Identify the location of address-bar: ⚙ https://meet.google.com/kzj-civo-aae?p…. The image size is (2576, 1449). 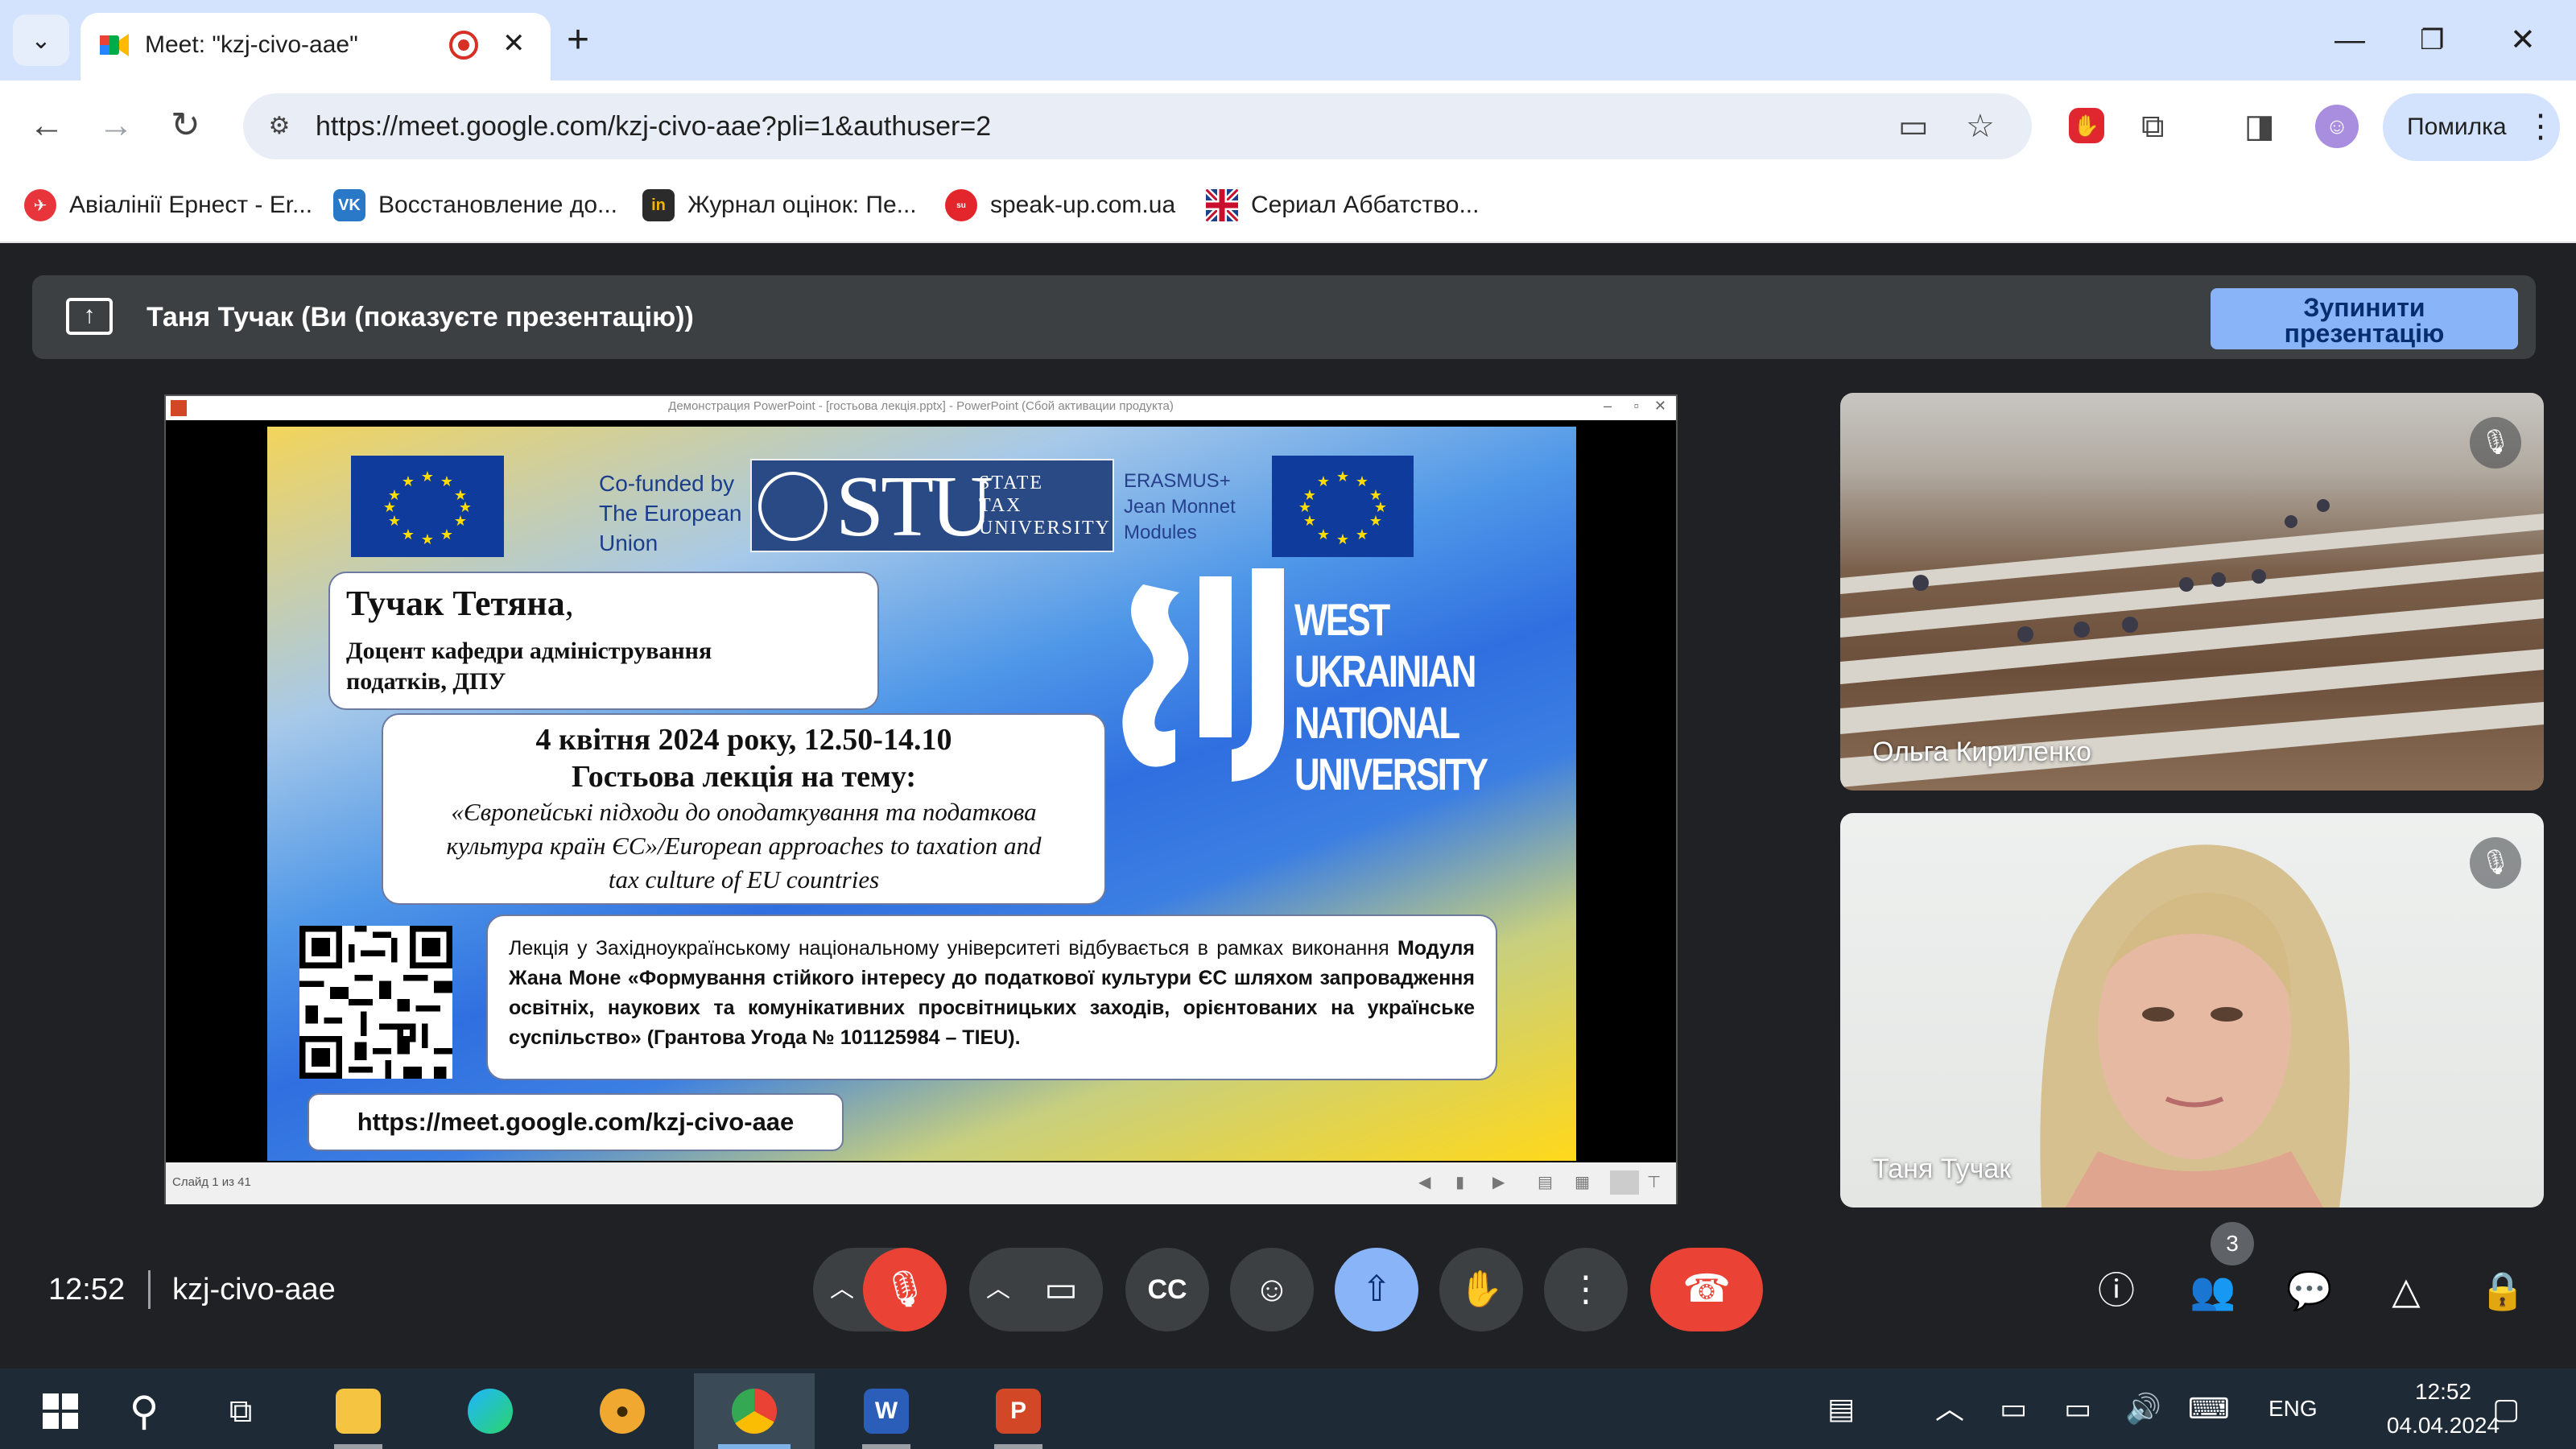
(1137, 126).